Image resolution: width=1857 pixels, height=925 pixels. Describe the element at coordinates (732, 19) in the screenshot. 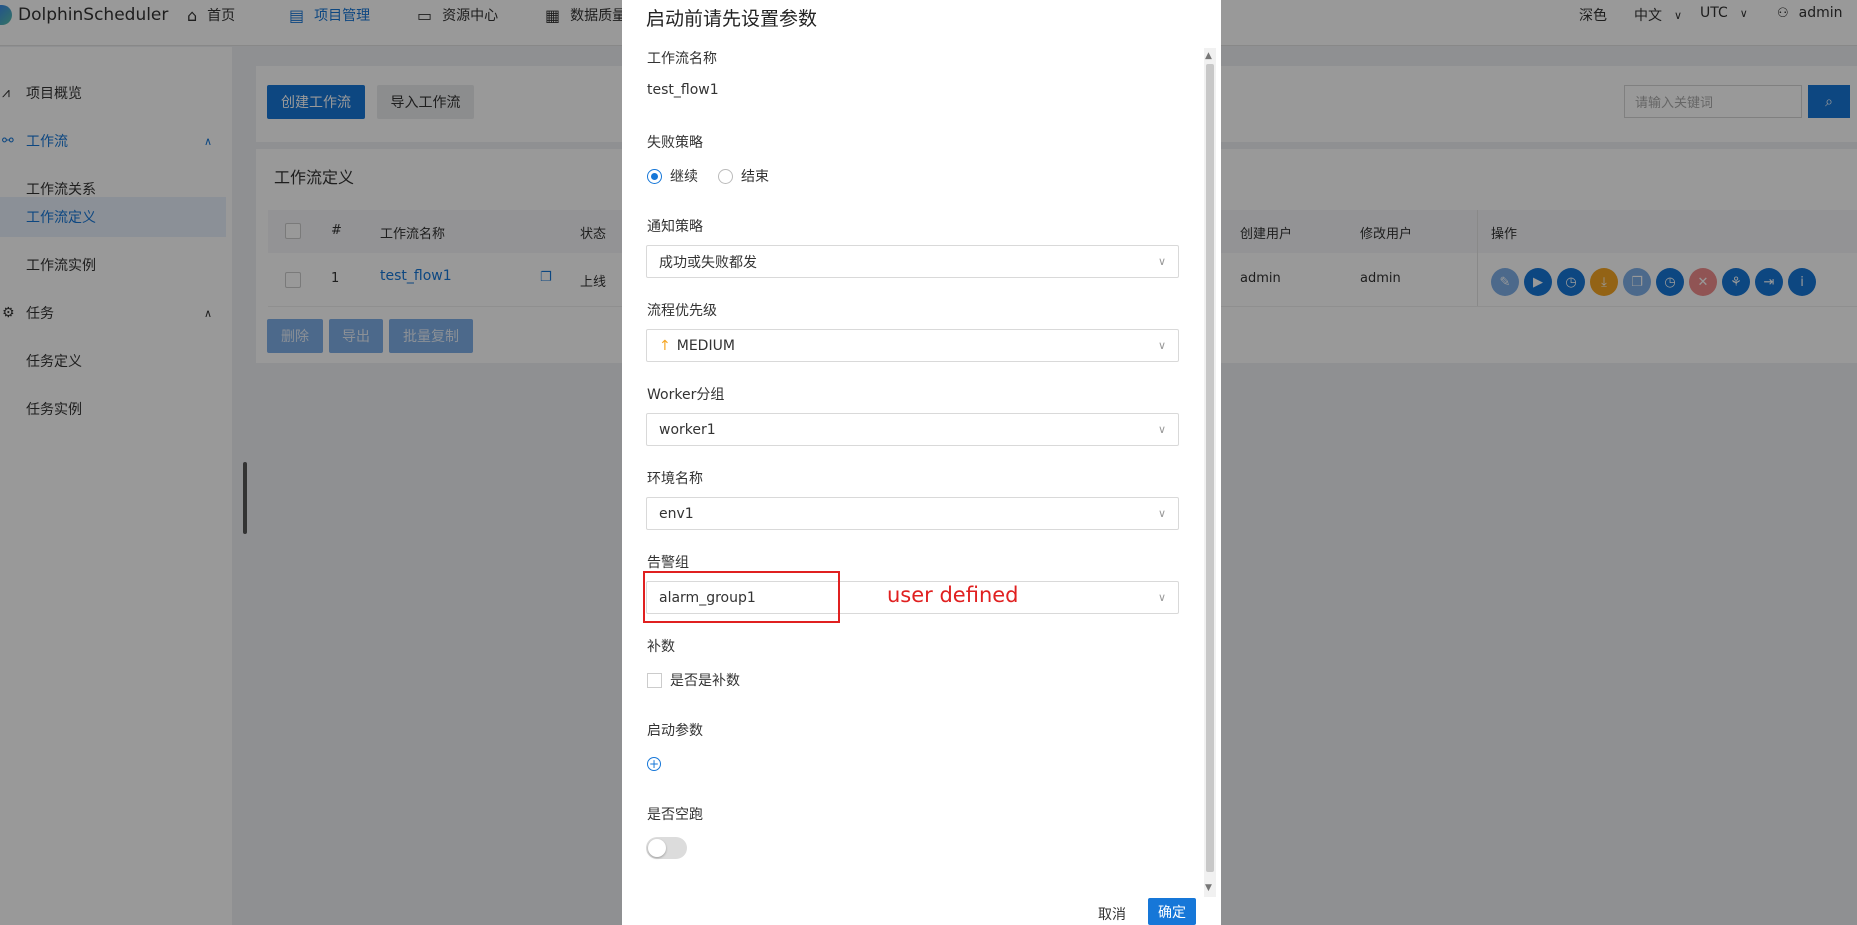

I see `dialog-title: 启动前请先设置参数` at that location.